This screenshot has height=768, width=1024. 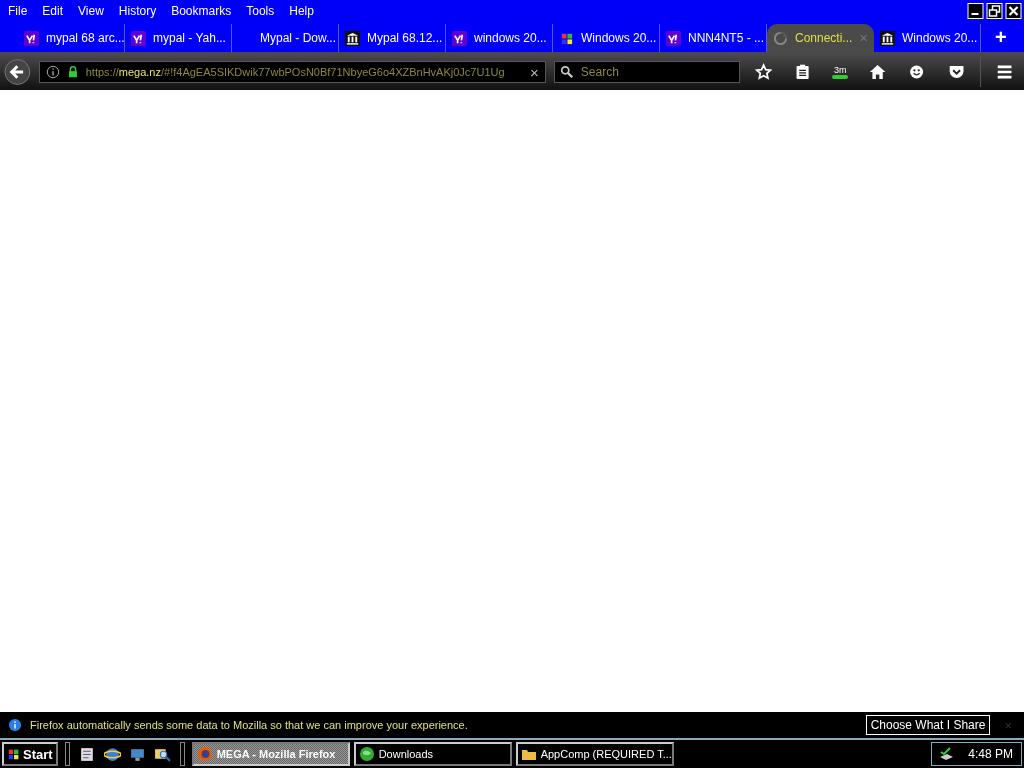 I want to click on notepad-icon, so click(x=87, y=754).